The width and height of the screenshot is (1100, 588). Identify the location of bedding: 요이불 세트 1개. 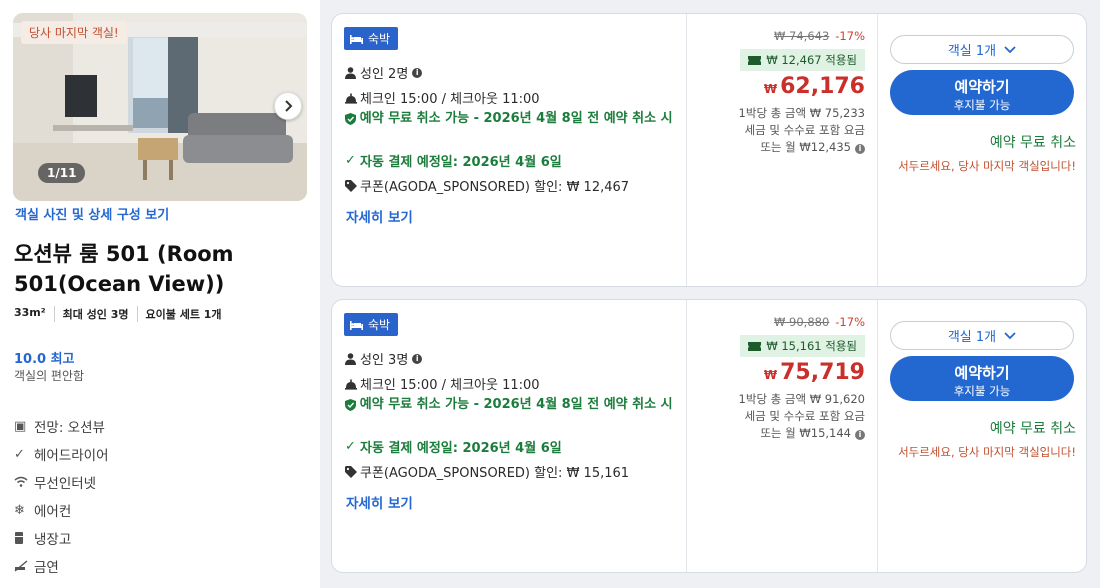
(183, 314).